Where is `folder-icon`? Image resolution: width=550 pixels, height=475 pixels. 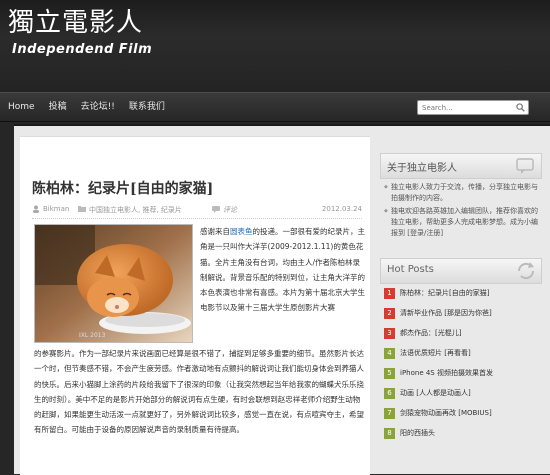
folder-icon is located at coordinates (82, 210).